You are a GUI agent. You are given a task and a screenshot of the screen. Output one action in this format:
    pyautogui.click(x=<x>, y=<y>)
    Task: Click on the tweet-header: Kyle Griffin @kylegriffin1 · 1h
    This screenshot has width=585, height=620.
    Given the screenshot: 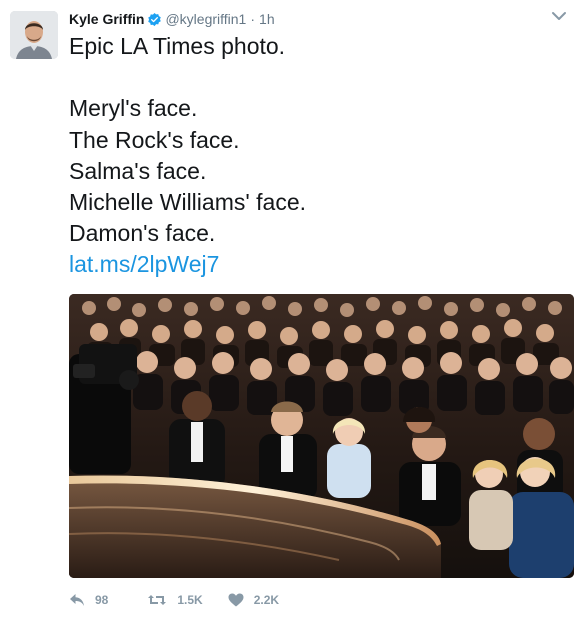 What is the action you would take?
    pyautogui.click(x=172, y=19)
    